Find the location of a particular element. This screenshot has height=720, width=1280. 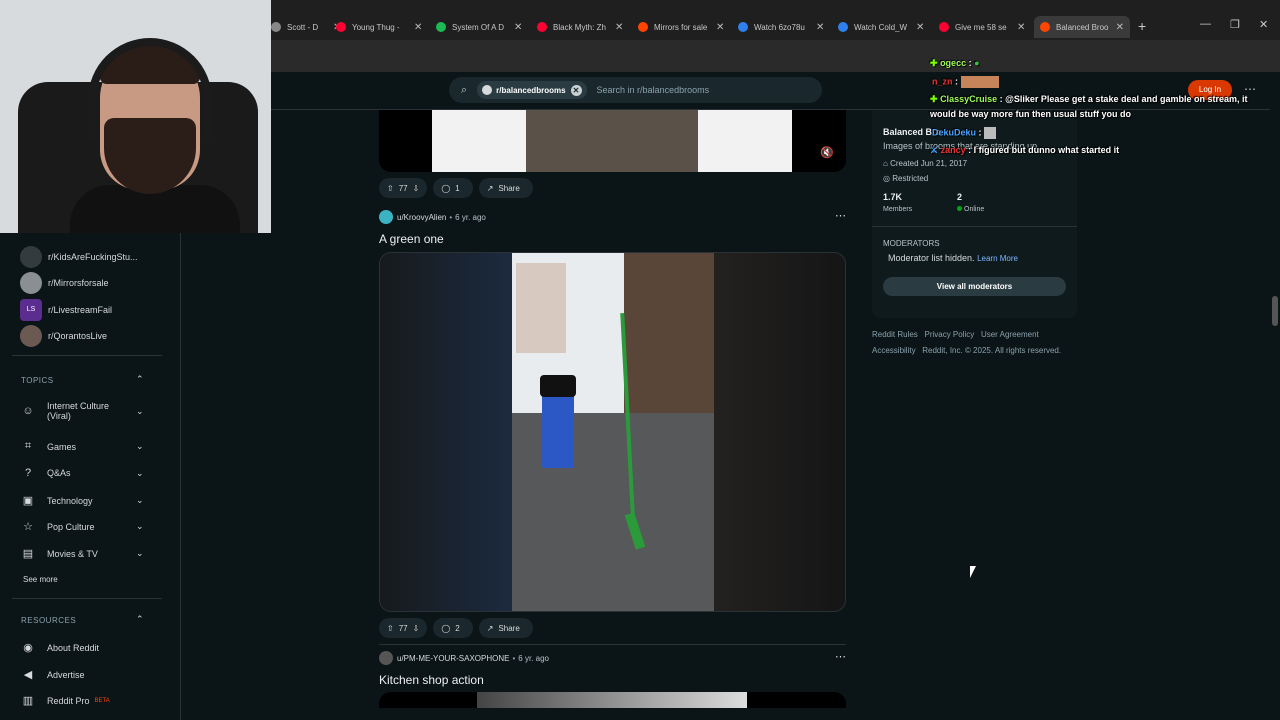

new-tab-button: + is located at coordinates (1142, 26).